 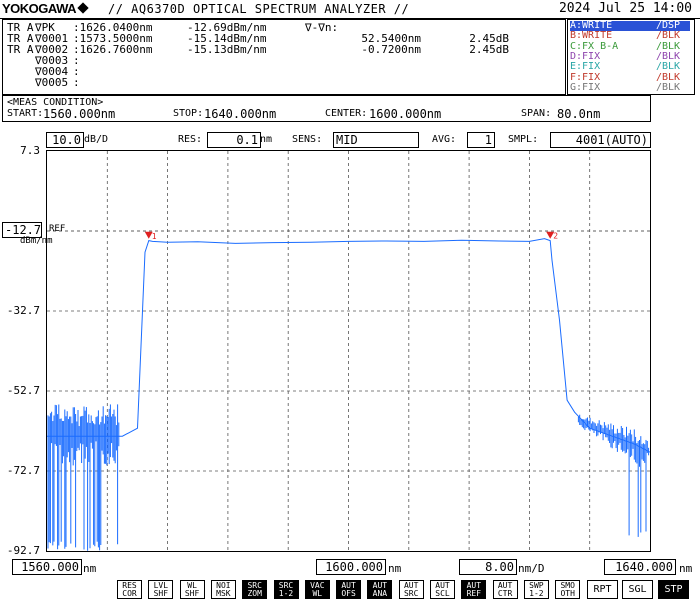 What do you see at coordinates (76, 82) in the screenshot?
I see `marker-cell: :` at bounding box center [76, 82].